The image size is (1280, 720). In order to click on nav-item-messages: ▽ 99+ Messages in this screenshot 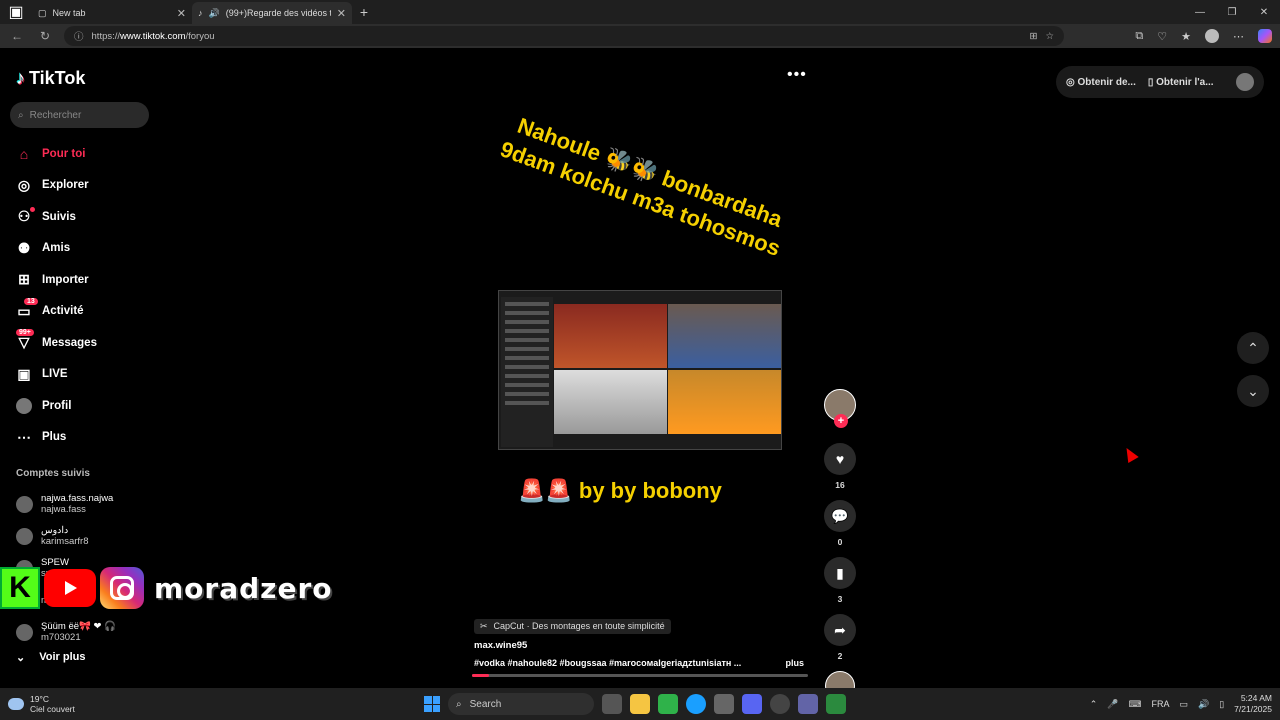, I will do `click(80, 343)`.